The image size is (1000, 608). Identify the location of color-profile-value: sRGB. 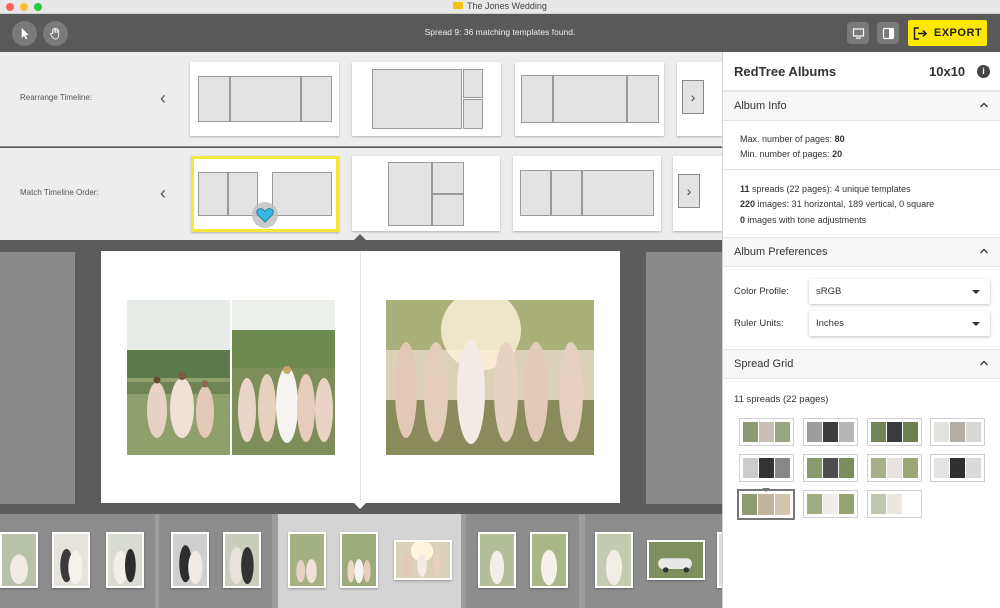
(829, 291).